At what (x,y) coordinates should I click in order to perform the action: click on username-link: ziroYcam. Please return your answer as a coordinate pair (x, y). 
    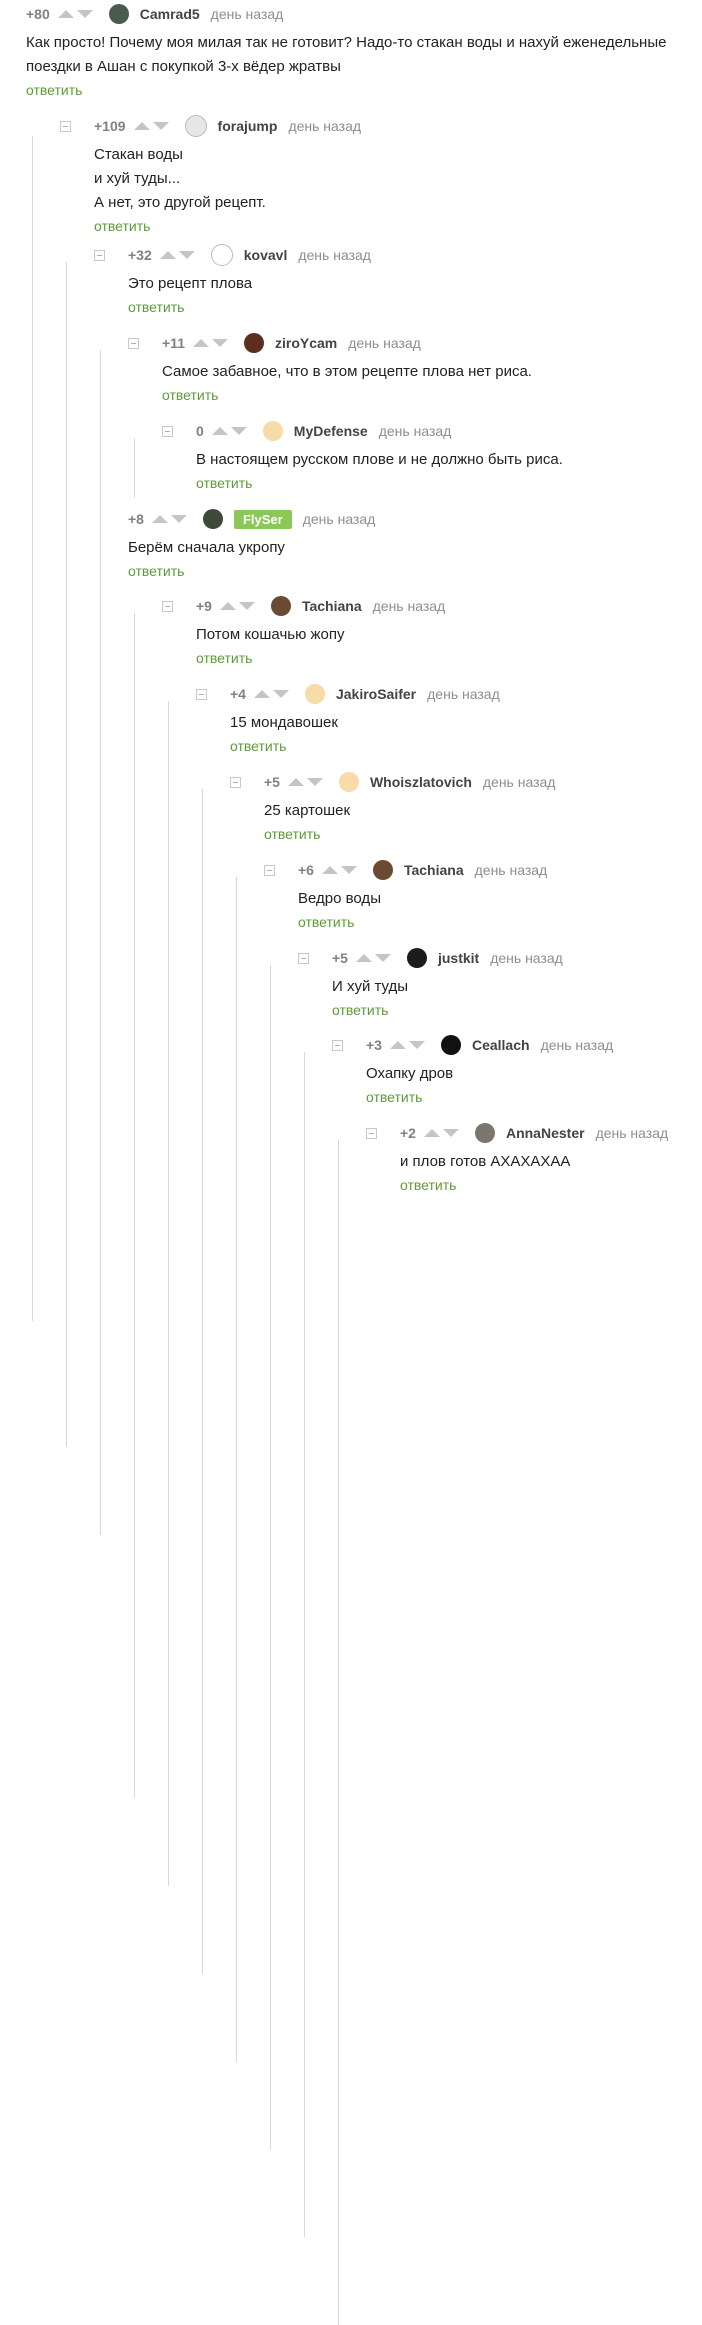
    Looking at the image, I should click on (306, 343).